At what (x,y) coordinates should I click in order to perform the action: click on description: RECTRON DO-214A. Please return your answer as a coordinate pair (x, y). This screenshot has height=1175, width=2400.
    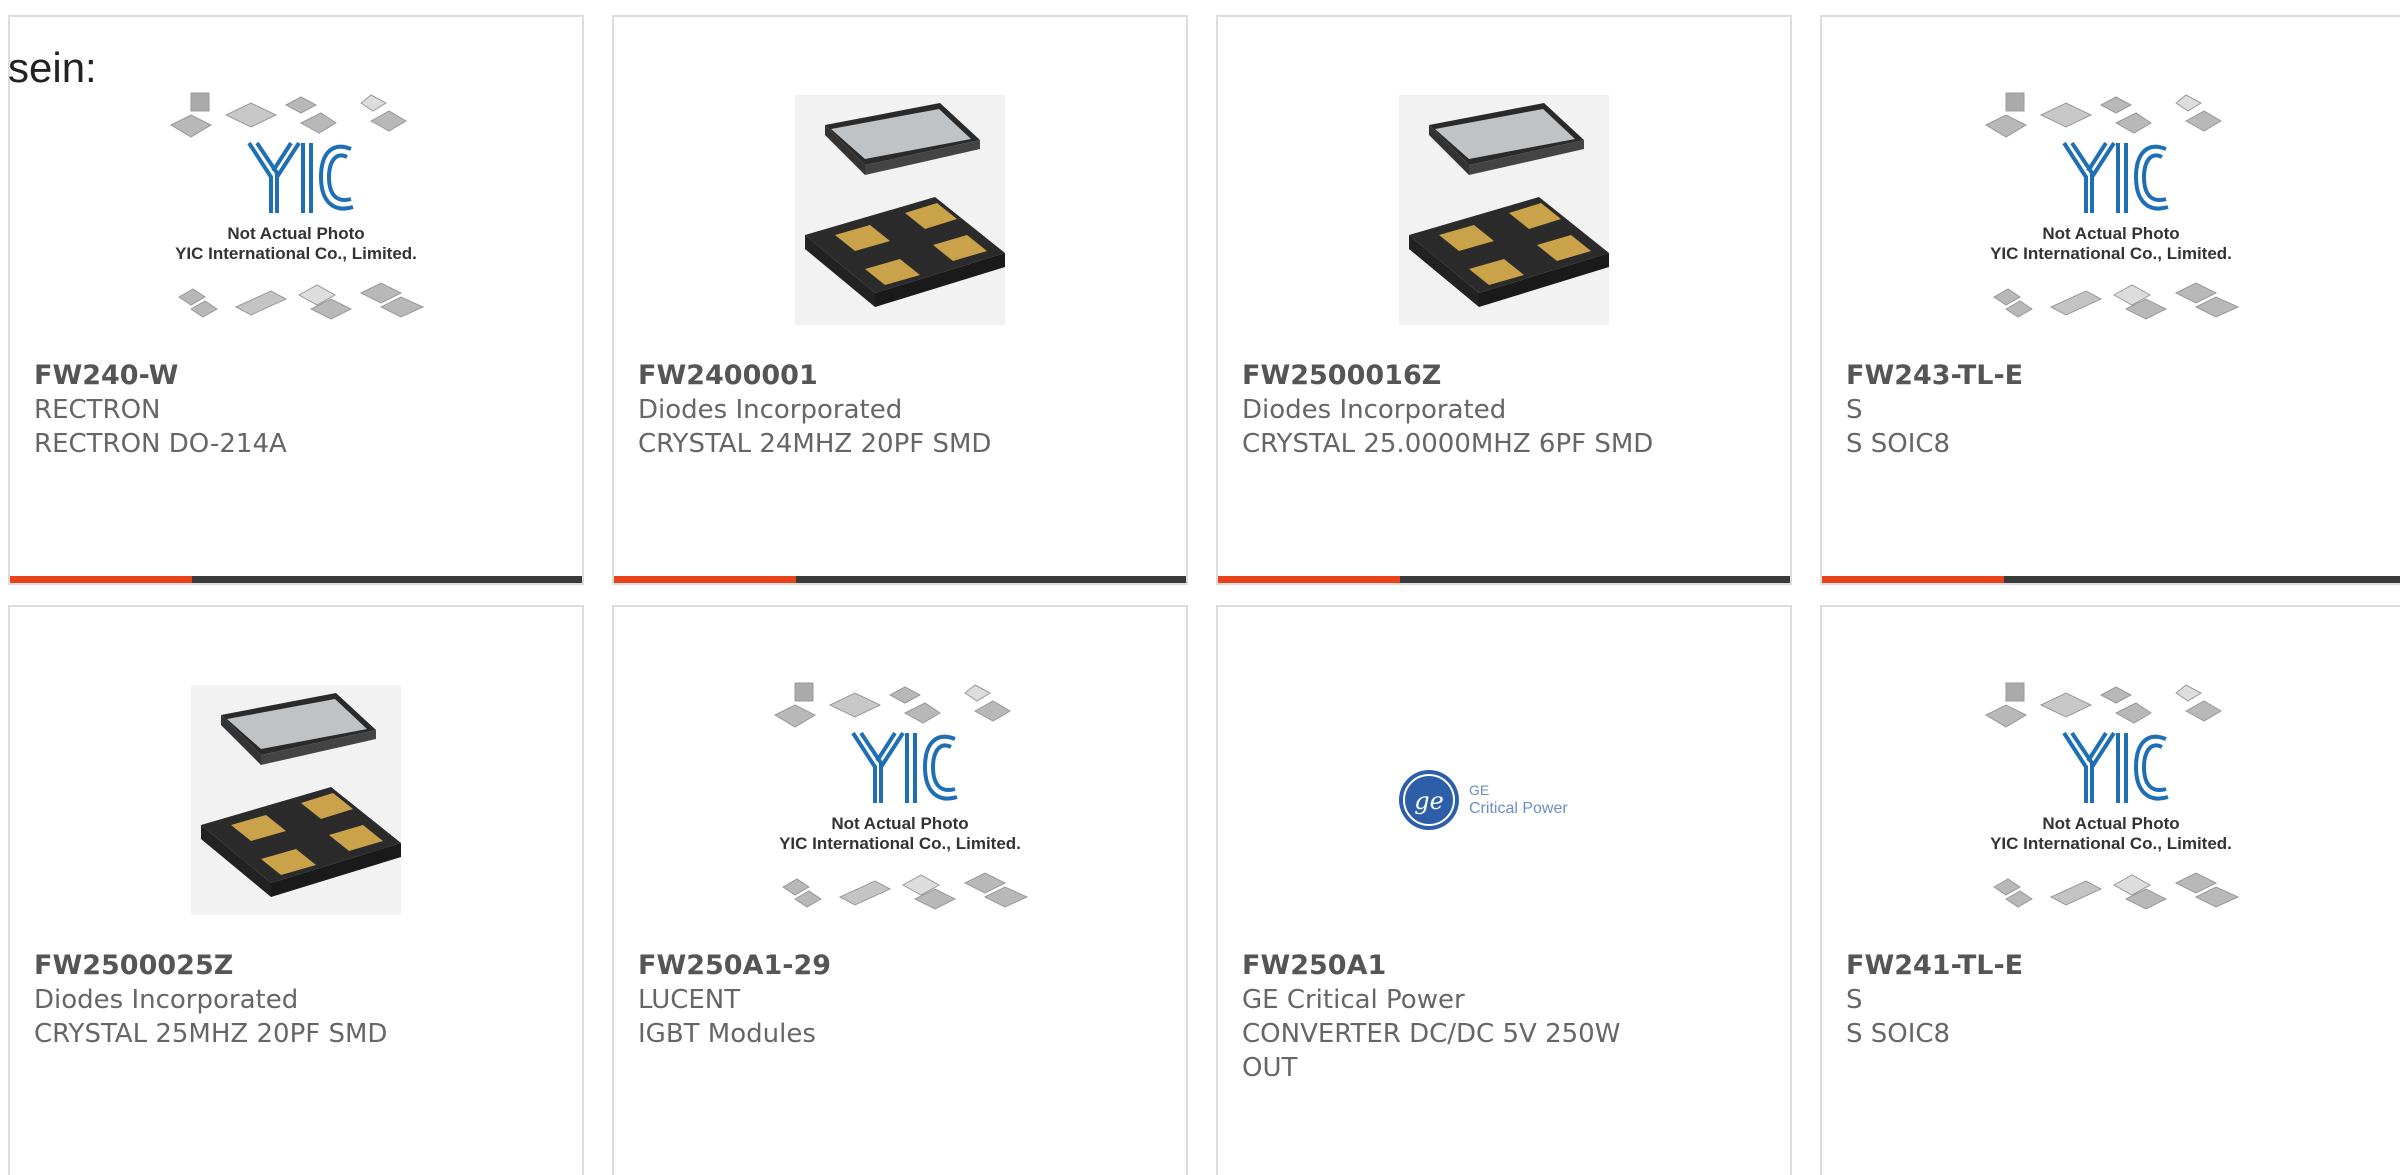
    Looking at the image, I should click on (160, 444).